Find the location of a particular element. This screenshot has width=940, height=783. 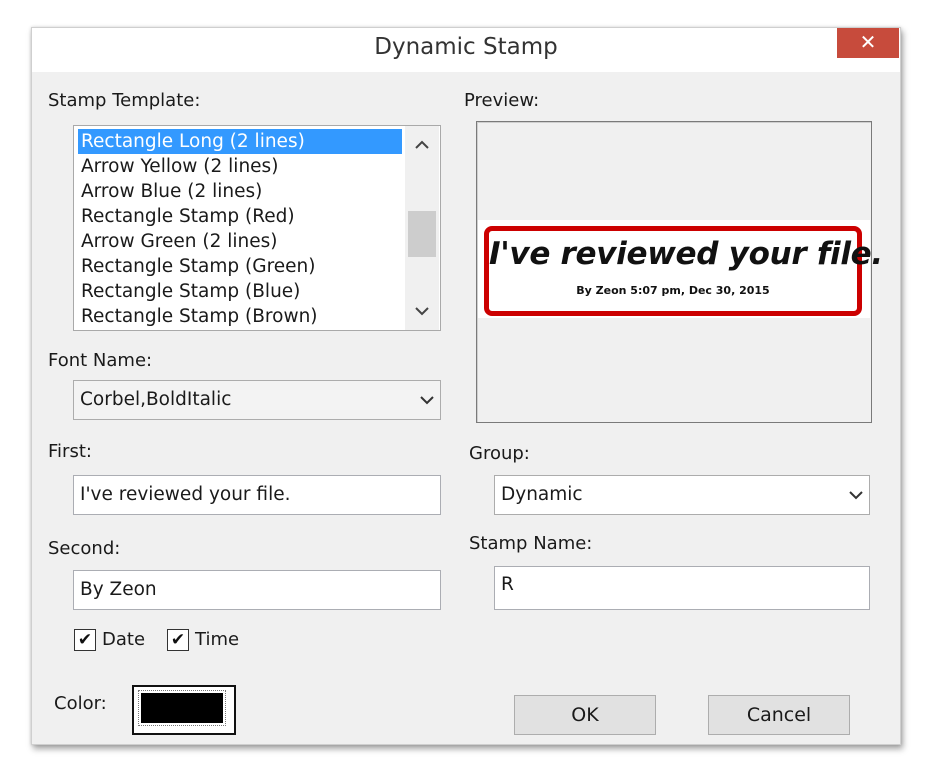

color-swatch is located at coordinates (182, 708).